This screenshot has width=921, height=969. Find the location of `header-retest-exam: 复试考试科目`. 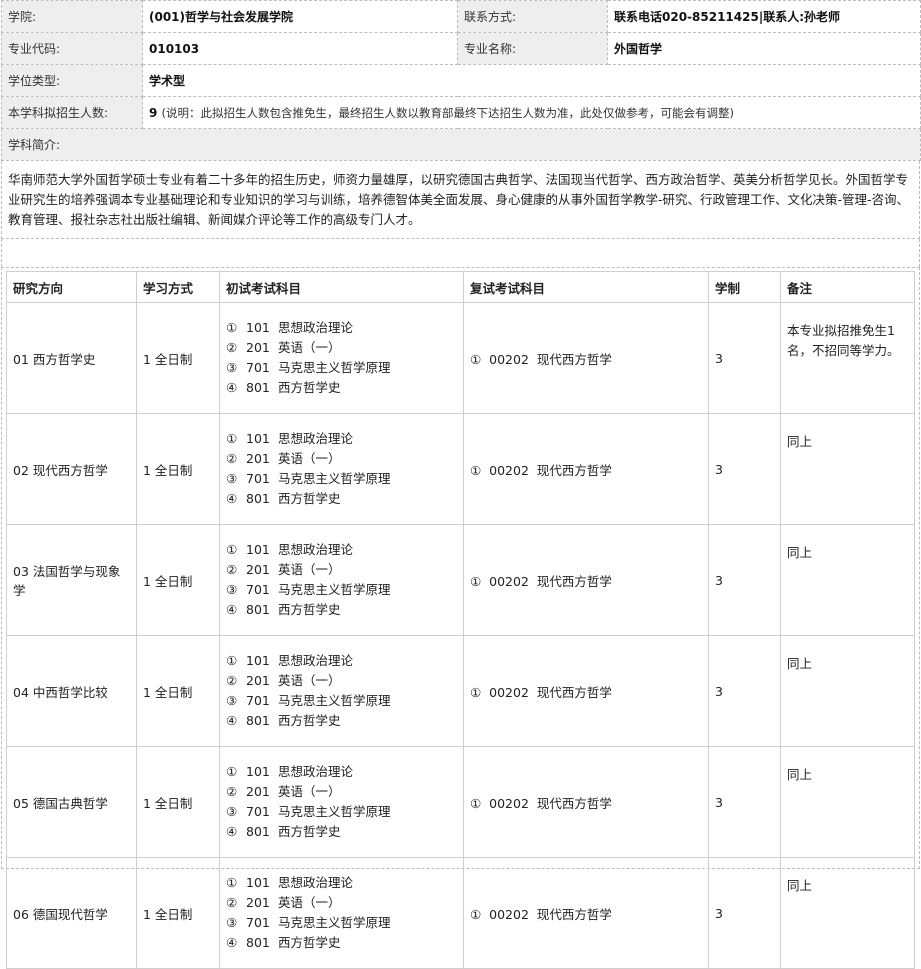

header-retest-exam: 复试考试科目 is located at coordinates (586, 287).